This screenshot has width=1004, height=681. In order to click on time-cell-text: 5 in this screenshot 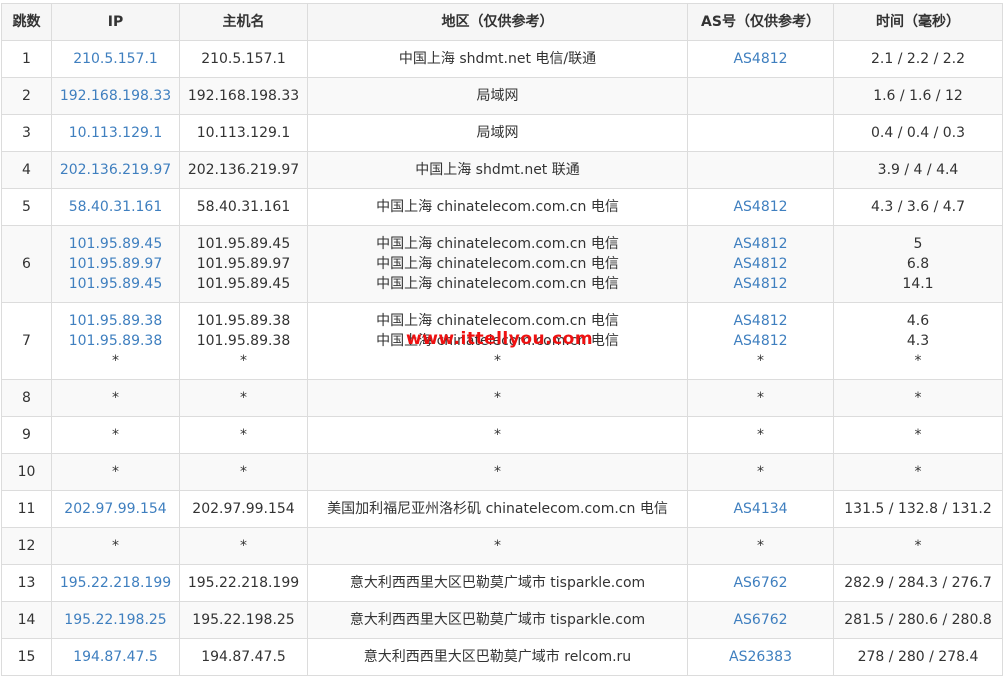, I will do `click(918, 244)`.